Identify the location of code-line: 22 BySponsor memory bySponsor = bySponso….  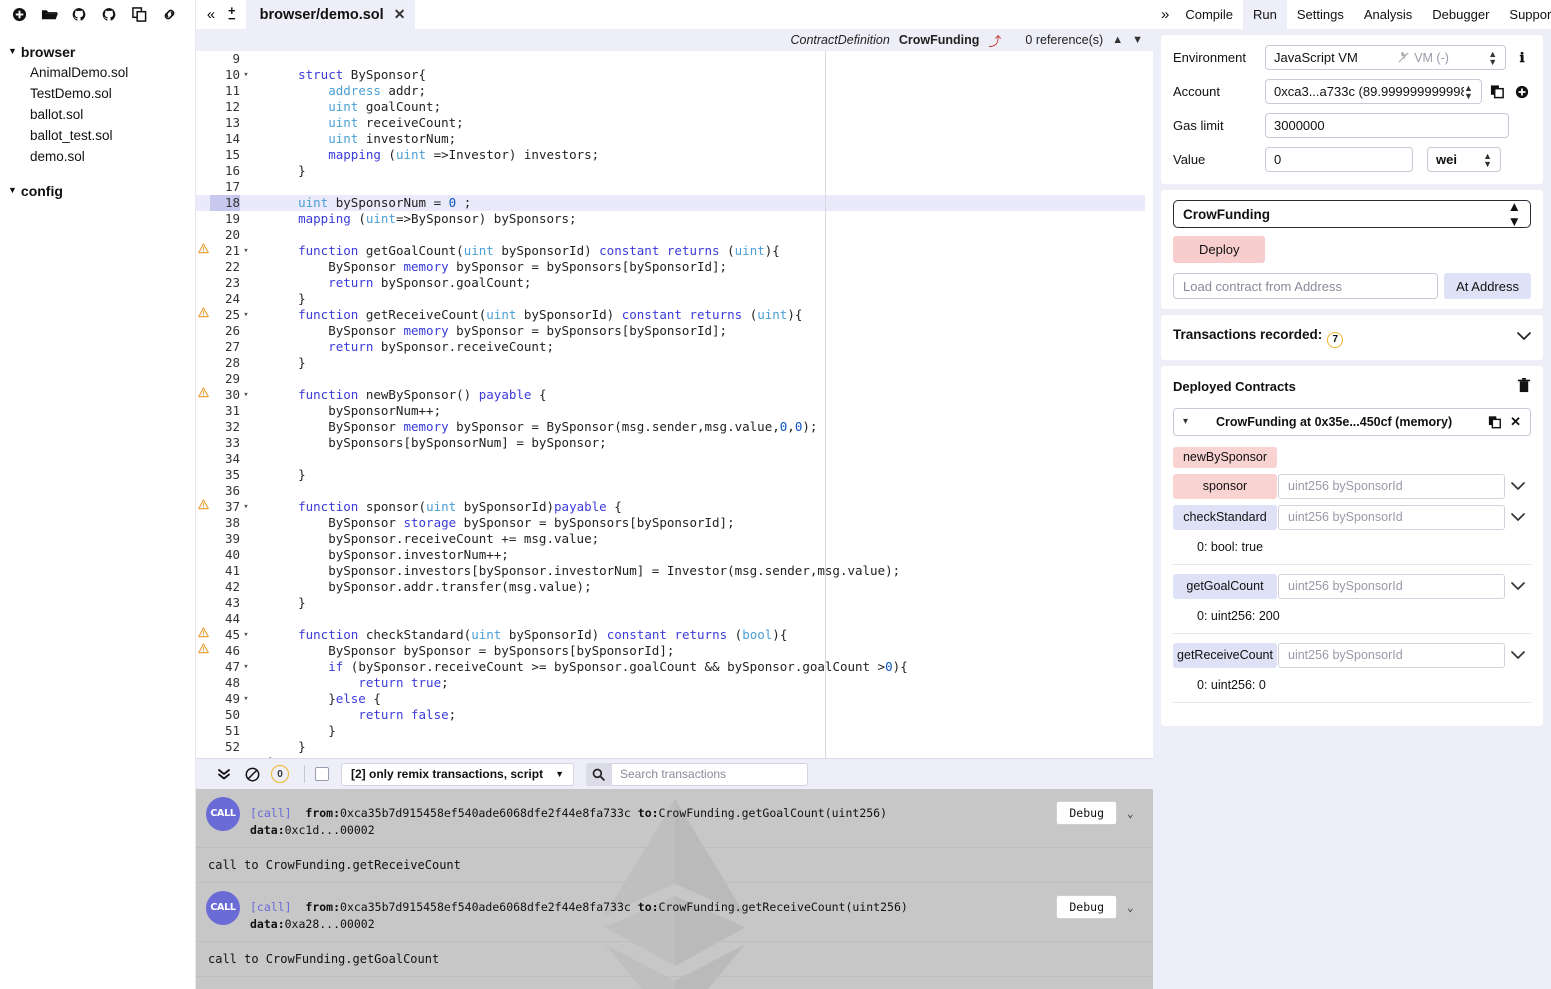
(674, 267).